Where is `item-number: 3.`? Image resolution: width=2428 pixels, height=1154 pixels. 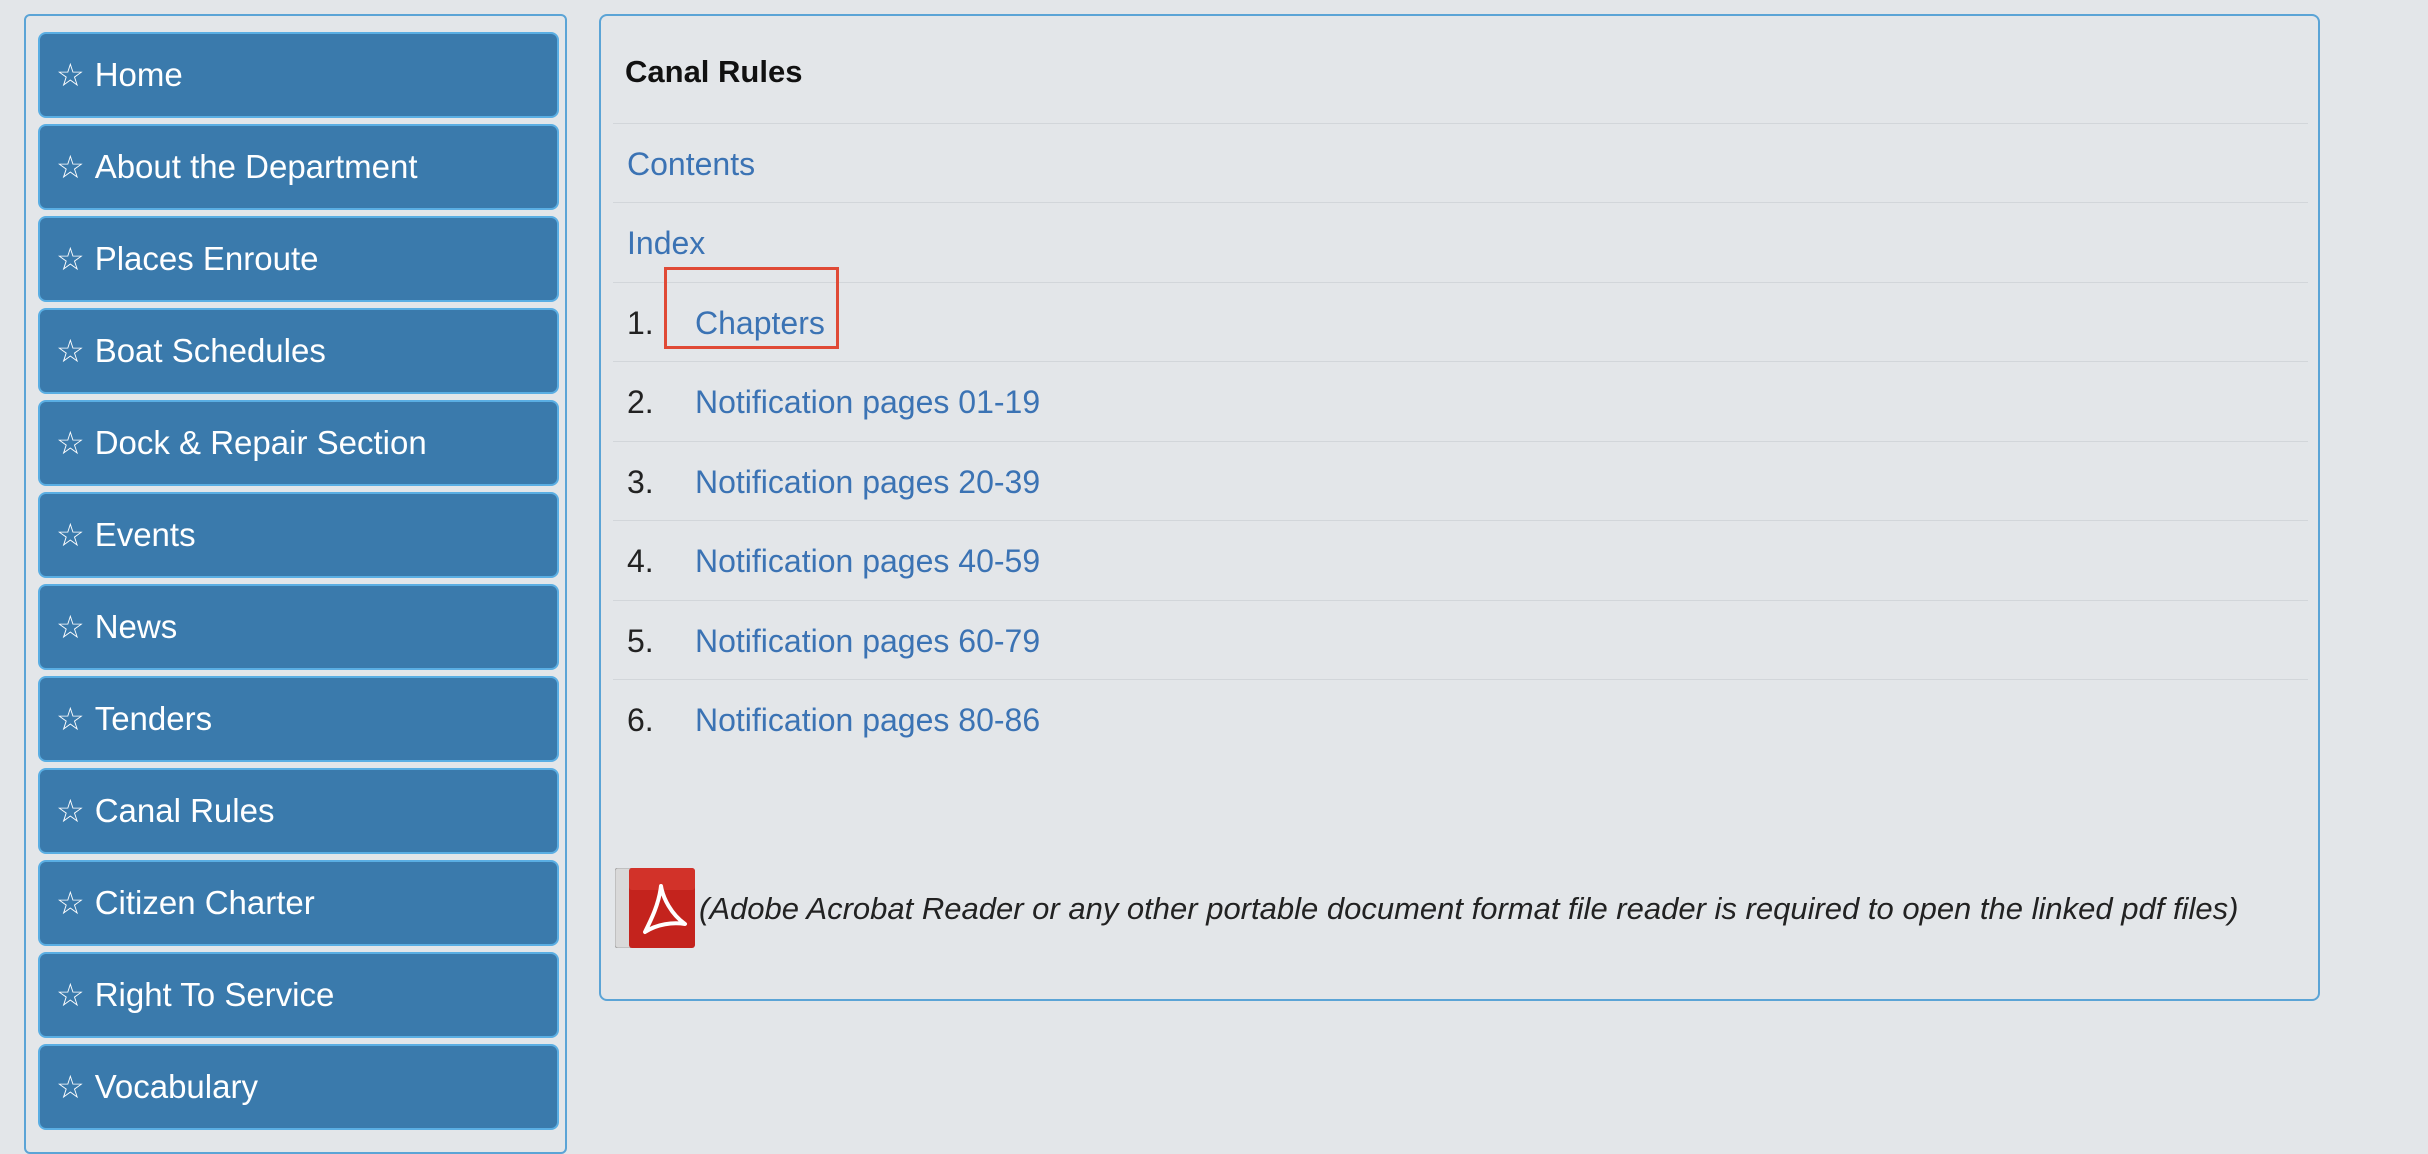 item-number: 3. is located at coordinates (640, 482).